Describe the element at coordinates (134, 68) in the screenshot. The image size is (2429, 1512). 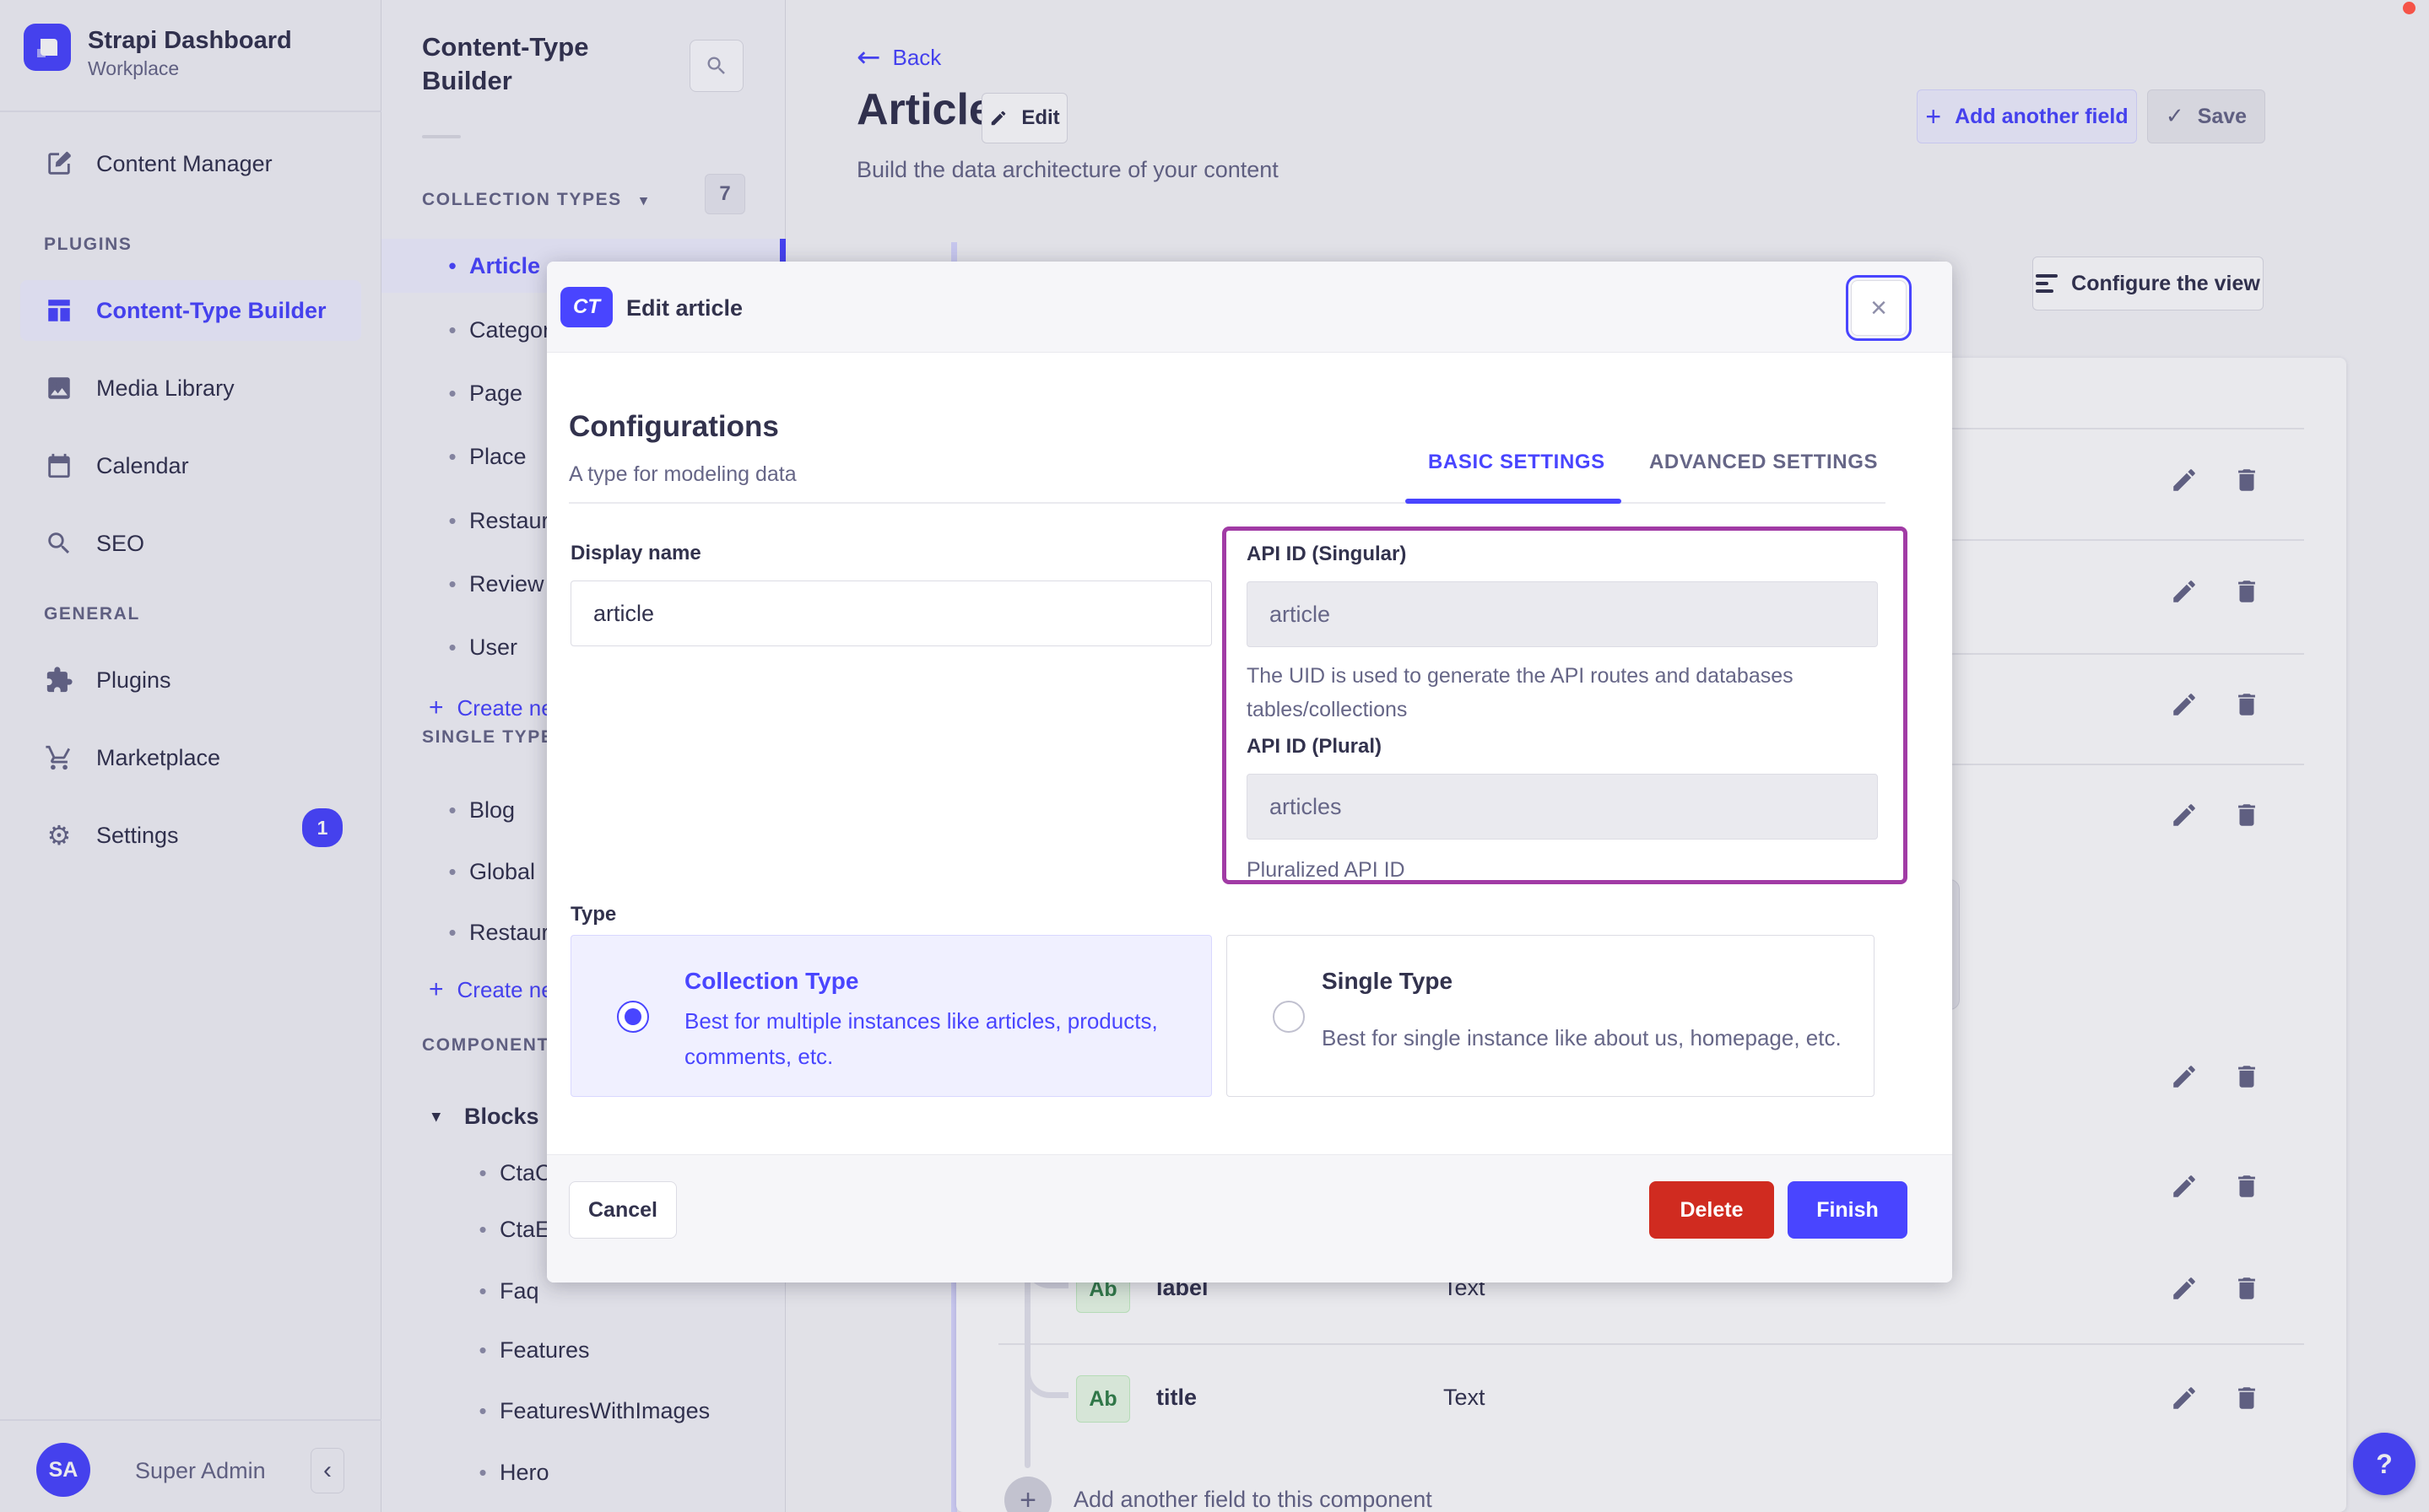
I see `brand-subtitle: Workplace` at that location.